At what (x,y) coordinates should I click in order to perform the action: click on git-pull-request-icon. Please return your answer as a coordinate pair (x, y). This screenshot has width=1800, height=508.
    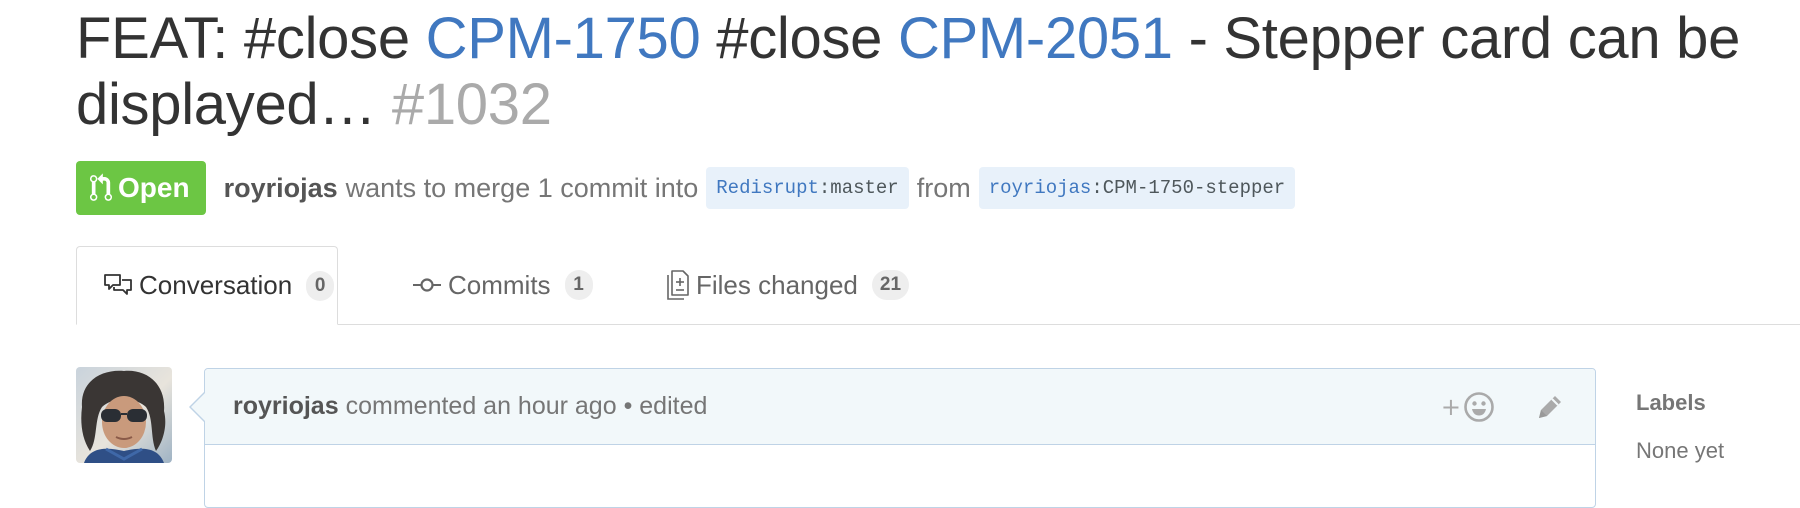
    Looking at the image, I should click on (101, 187).